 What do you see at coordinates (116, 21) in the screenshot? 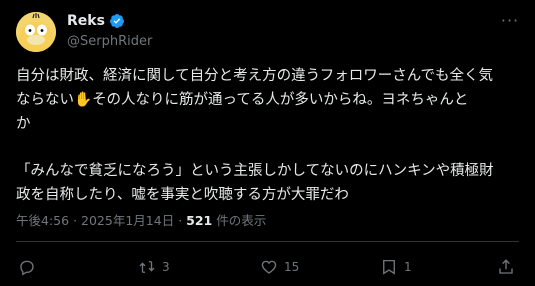
I see `verified-badge-icon` at bounding box center [116, 21].